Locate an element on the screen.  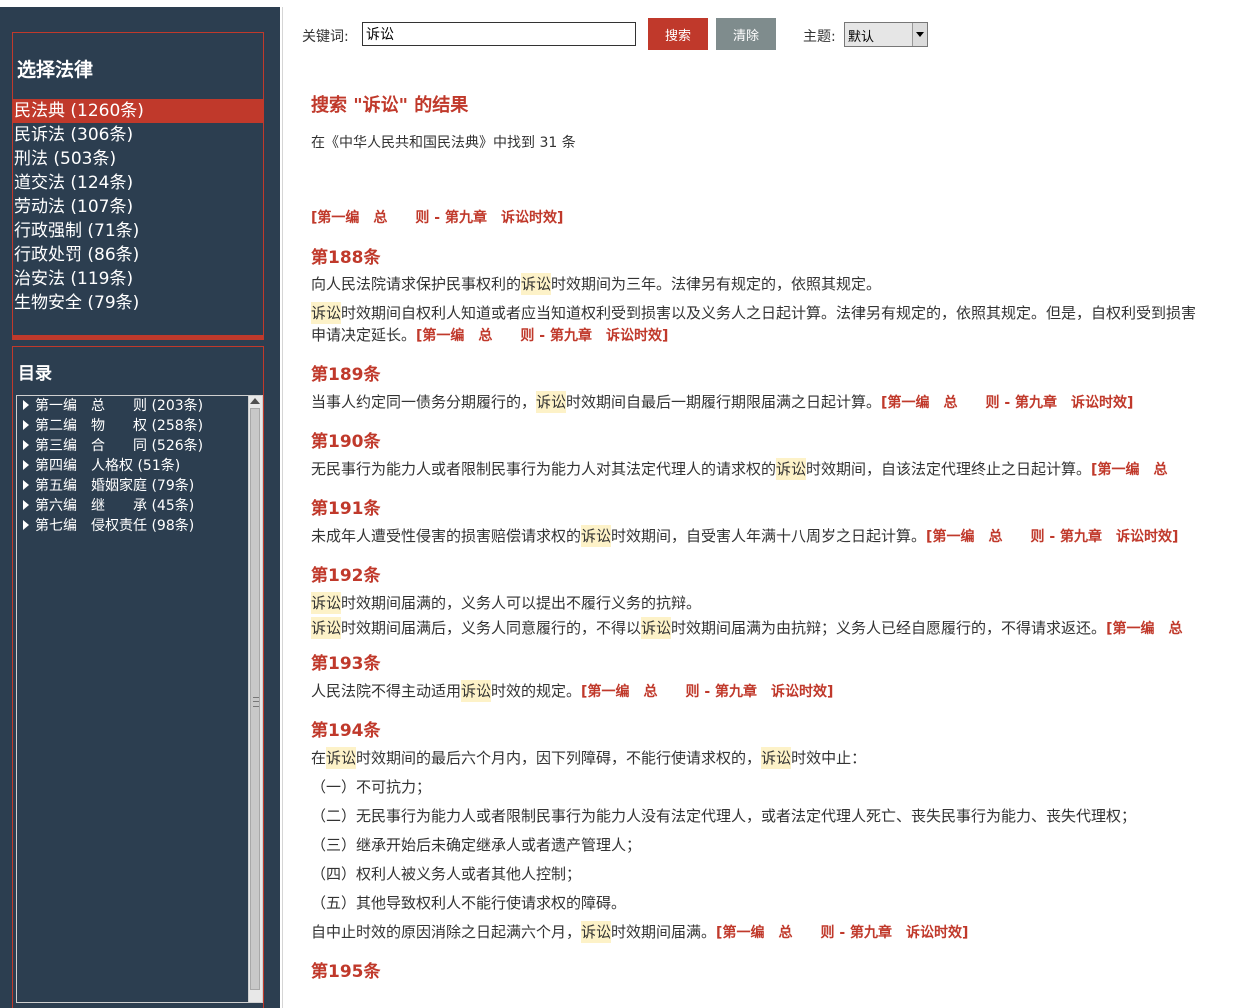
article-192-paragraph-1: 诉讼时效期间届满的，义务人可以提出不履行义务的抗辩。 is located at coordinates (506, 603).